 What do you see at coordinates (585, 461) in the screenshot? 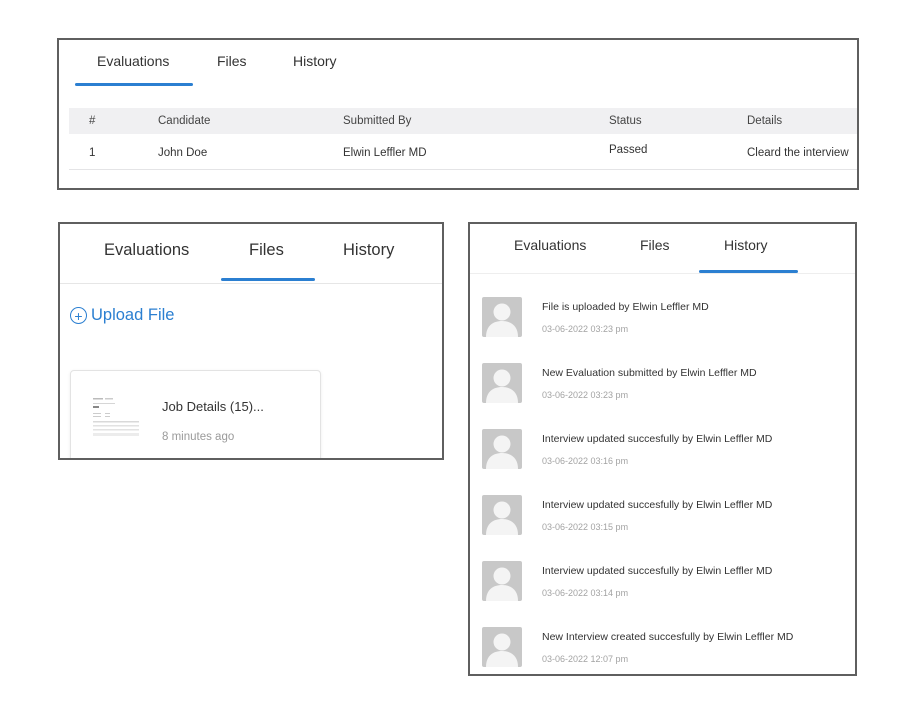
I see `history-timestamp: 03-06-2022 03:16 pm` at bounding box center [585, 461].